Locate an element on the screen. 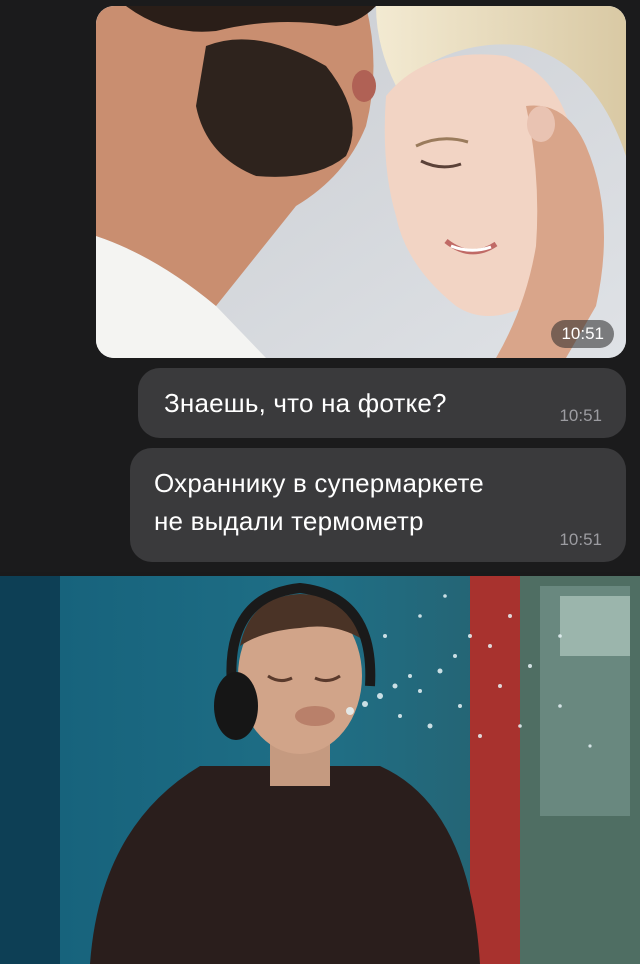  message-bubble: Знаешь, что на фотке? 10:51 is located at coordinates (382, 403).